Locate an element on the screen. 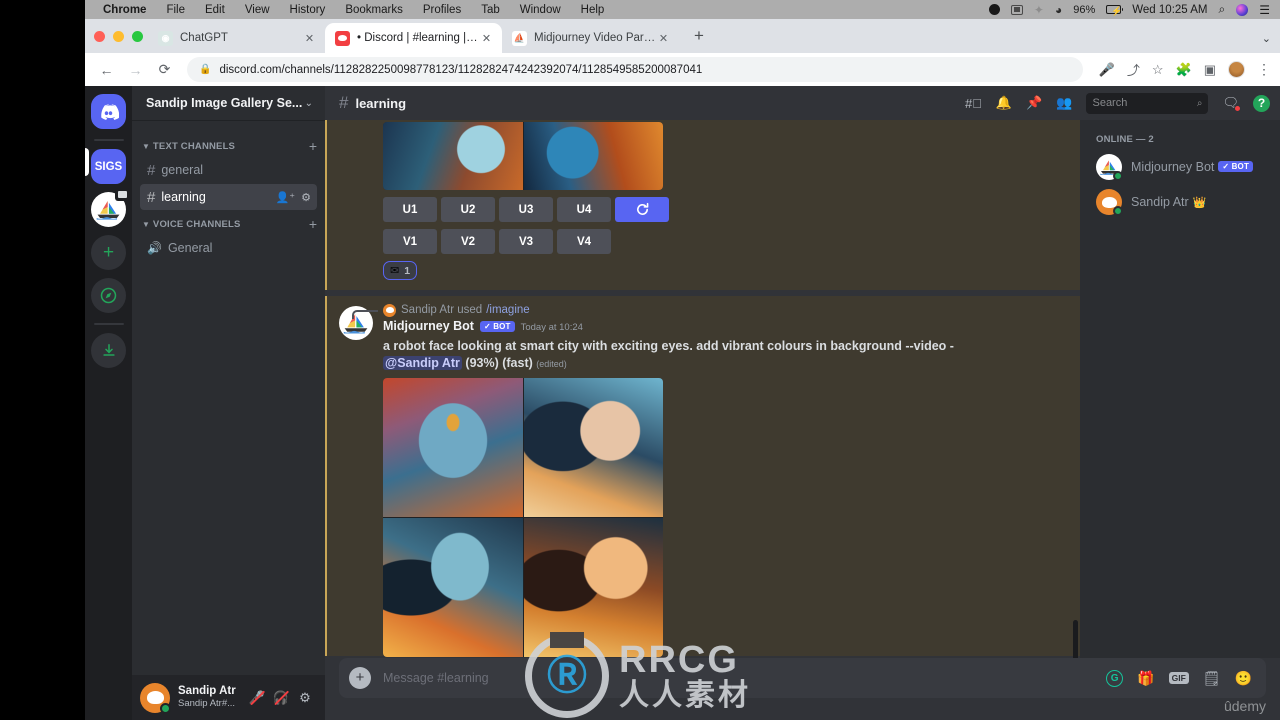  image-grid-generated is located at coordinates (523, 517).